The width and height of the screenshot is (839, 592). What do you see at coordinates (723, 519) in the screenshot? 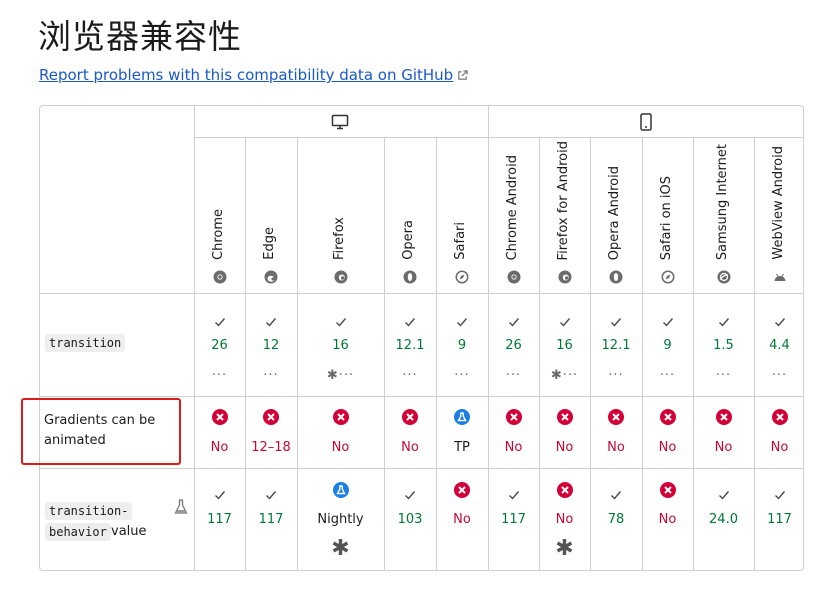
I see `version-label: 24.0` at bounding box center [723, 519].